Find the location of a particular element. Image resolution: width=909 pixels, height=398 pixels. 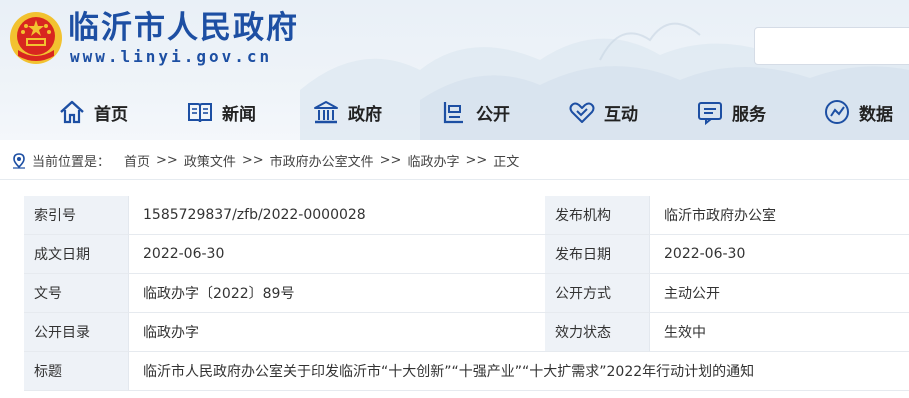

value-validity-status: 生效中 is located at coordinates (779, 332).